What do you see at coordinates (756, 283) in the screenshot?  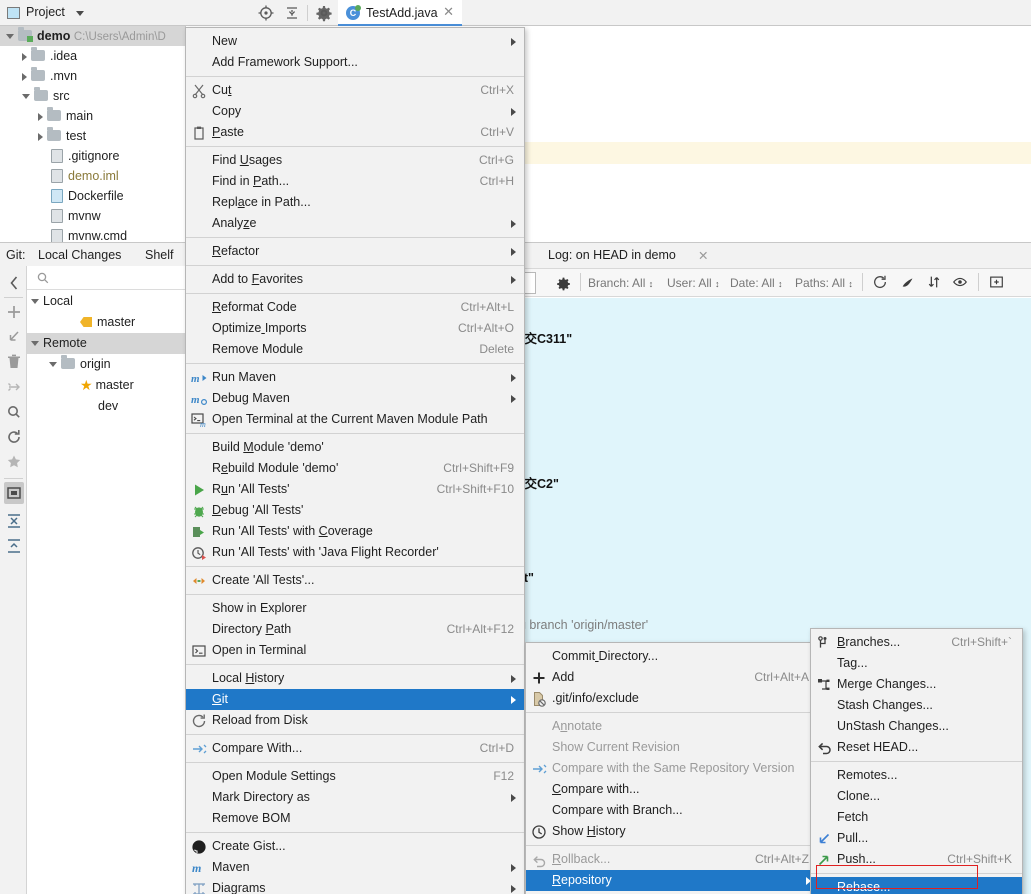 I see `filter-date: Date: All ↕` at bounding box center [756, 283].